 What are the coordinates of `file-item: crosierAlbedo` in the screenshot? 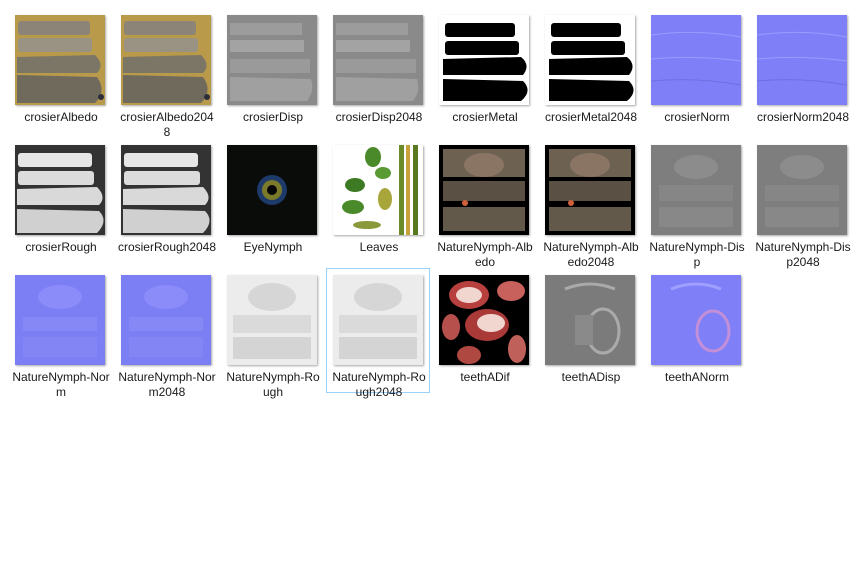 It's located at (60, 70).